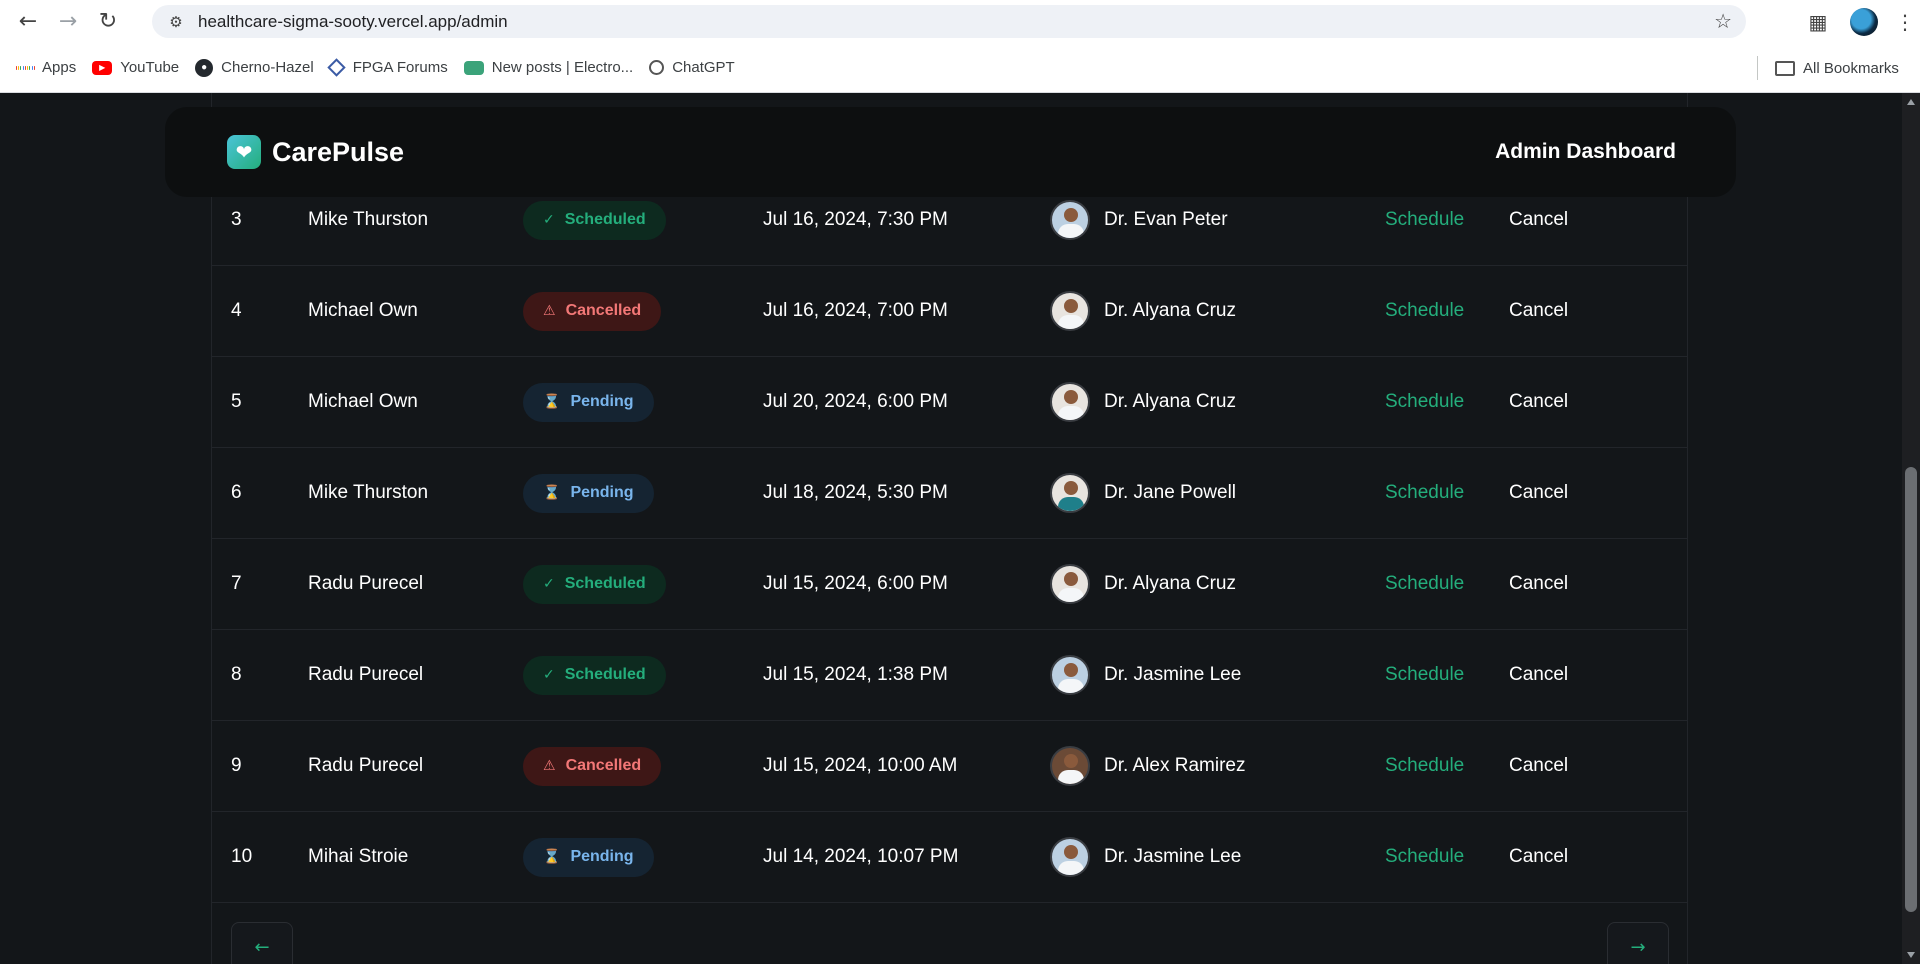  Describe the element at coordinates (1911, 955) in the screenshot. I see `scroll-down-arrow-icon` at that location.